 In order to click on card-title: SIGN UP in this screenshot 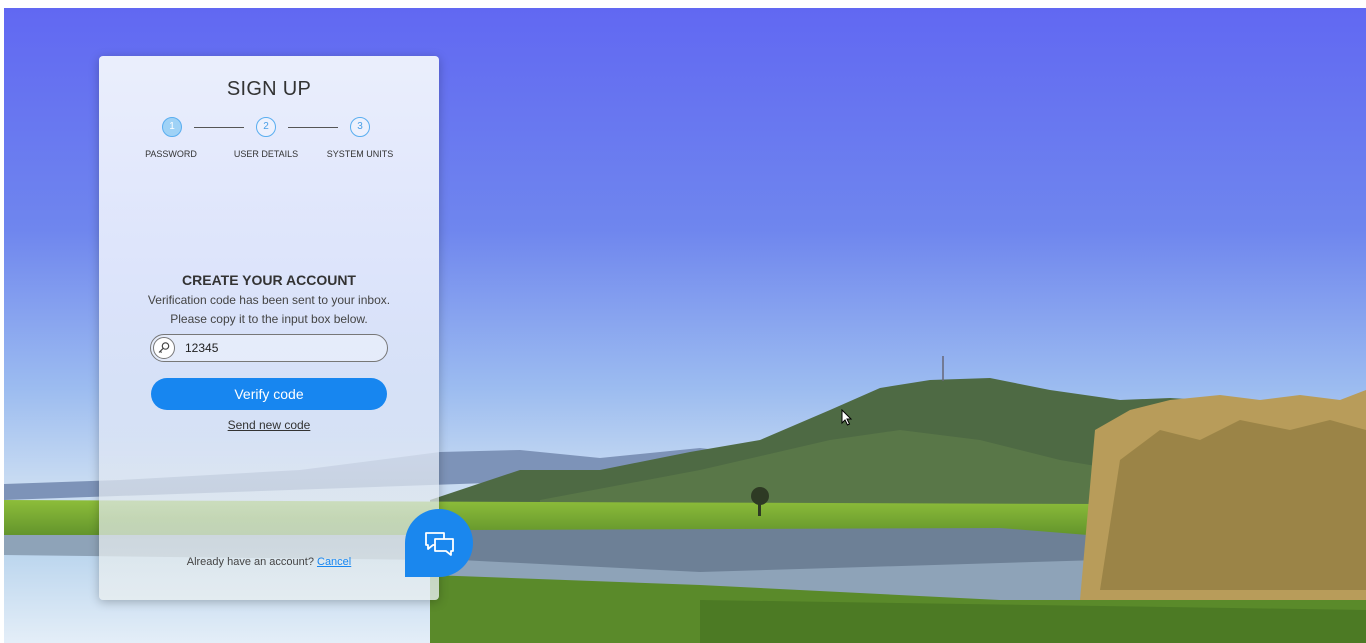, I will do `click(269, 89)`.